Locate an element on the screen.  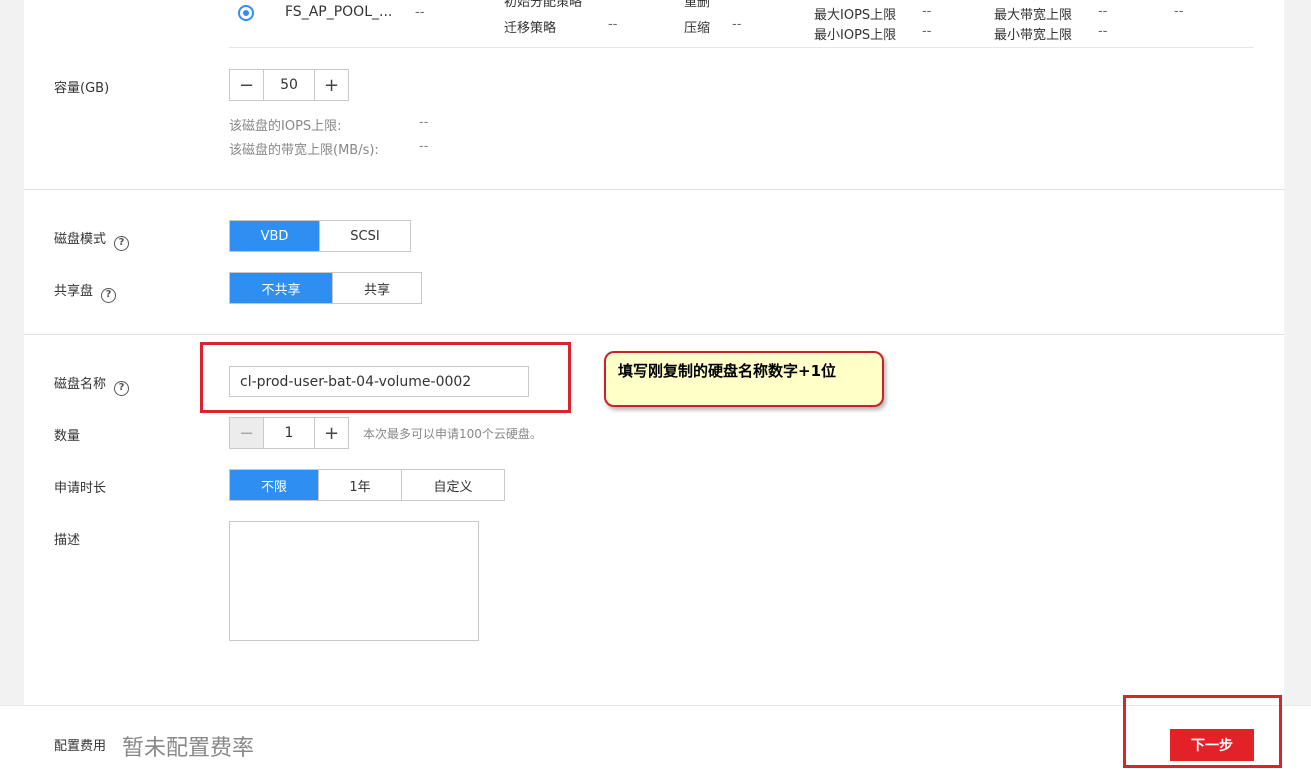
table-bottom-line is located at coordinates (741, 47).